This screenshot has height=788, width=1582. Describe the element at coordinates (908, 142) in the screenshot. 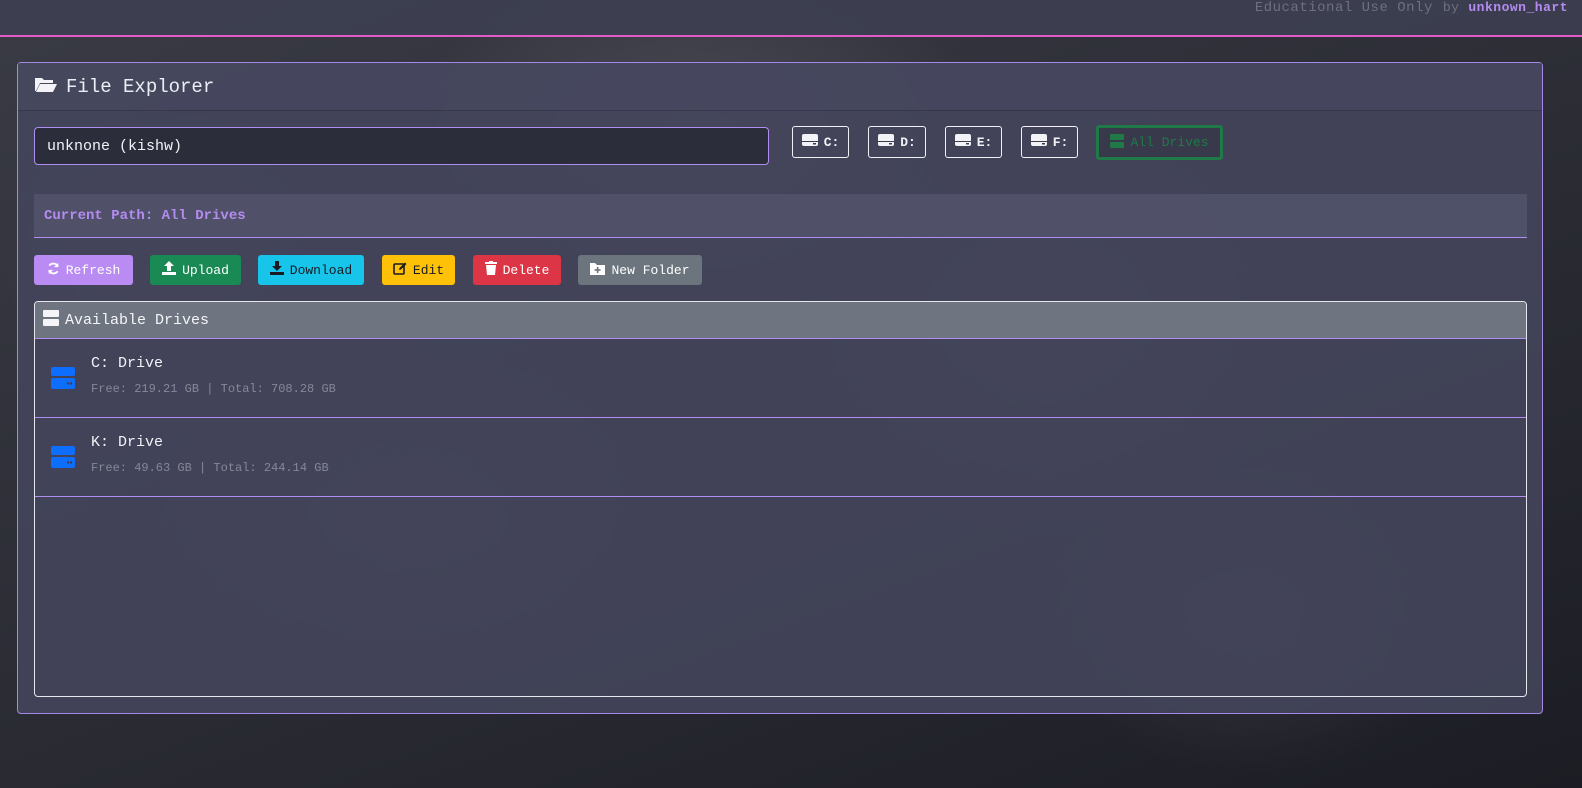

I see `drive-button-label: D:` at that location.